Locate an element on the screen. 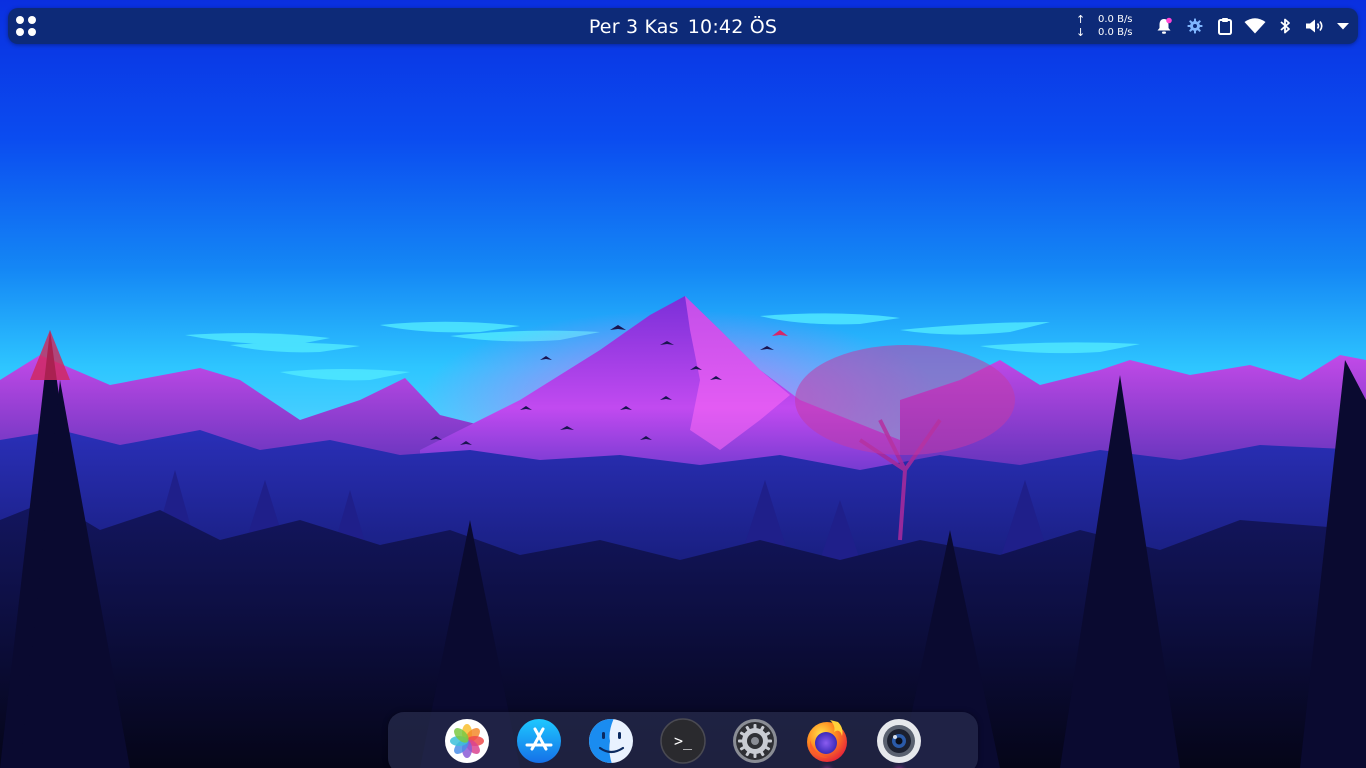  settings-gear-icon is located at coordinates (1195, 26).